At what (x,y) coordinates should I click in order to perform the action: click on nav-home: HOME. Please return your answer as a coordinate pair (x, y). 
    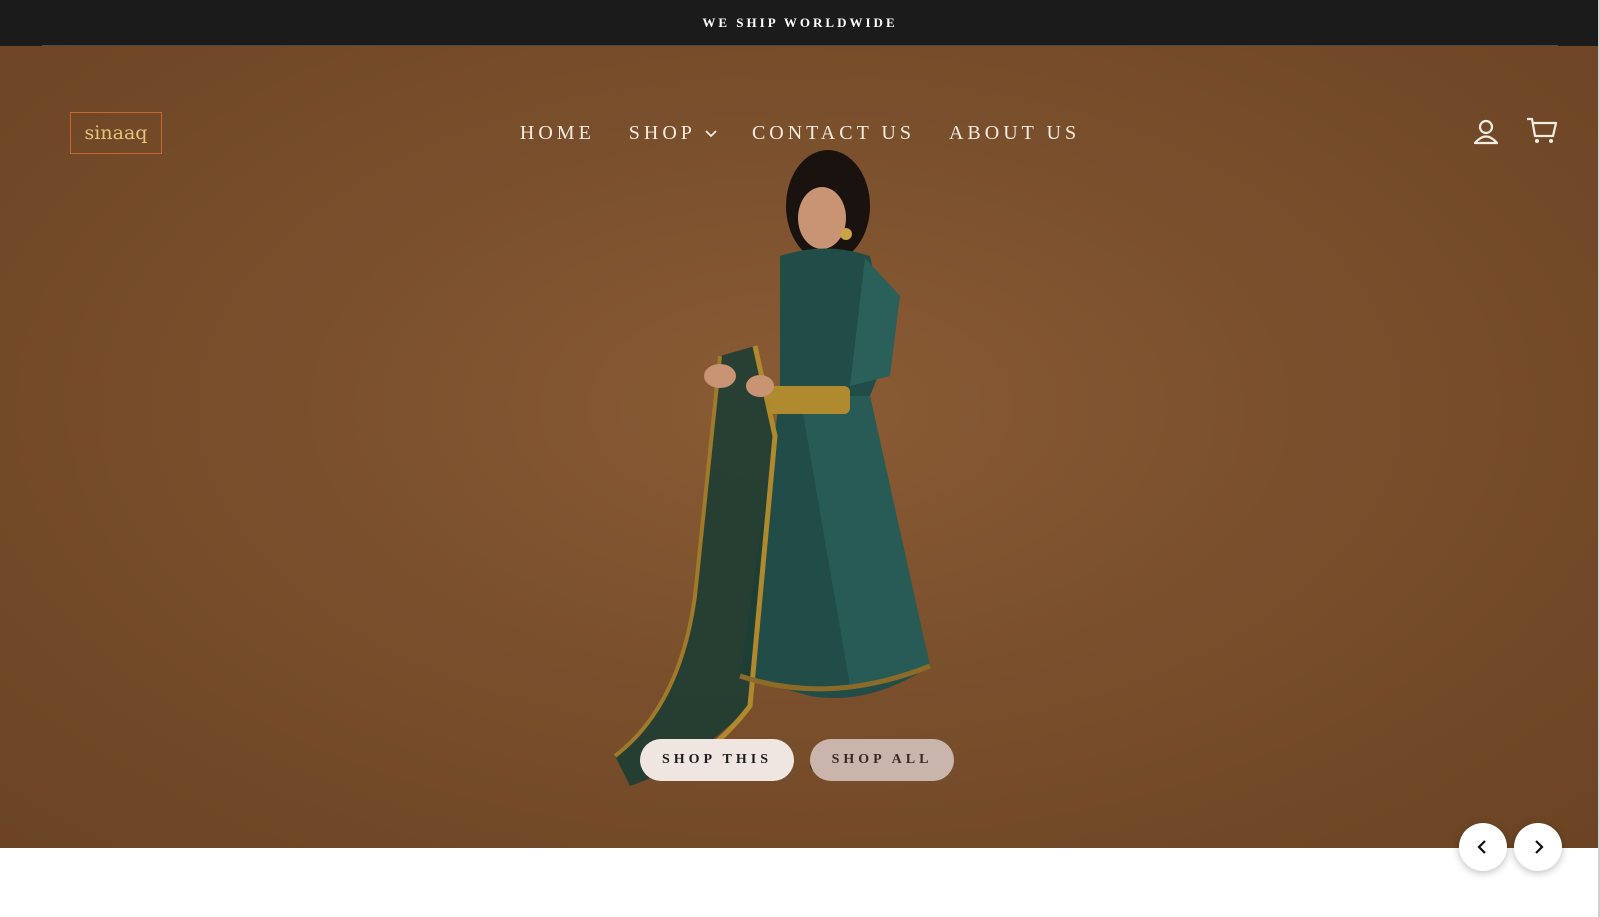
    Looking at the image, I should click on (557, 133).